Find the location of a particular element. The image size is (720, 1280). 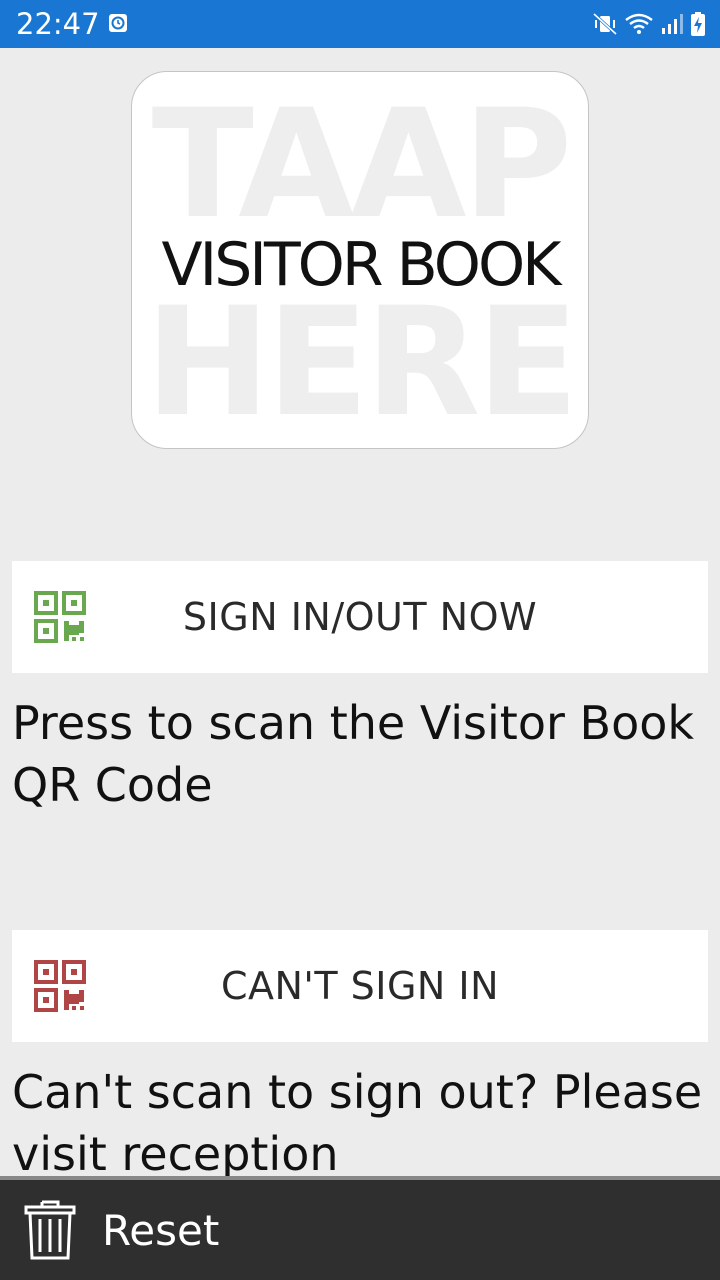

sign-in-description: Press to scan the Visitor Book QR Code is located at coordinates (353, 754).